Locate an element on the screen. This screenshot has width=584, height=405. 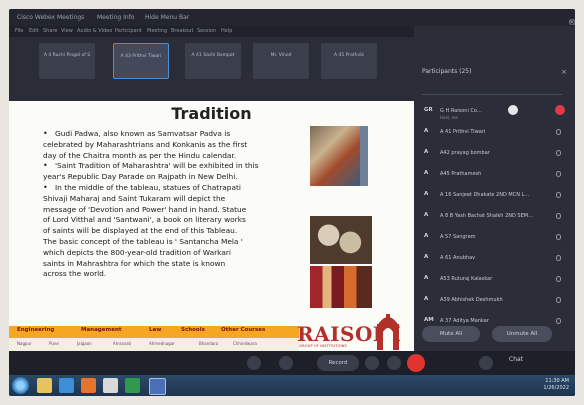
participant-name: A 61 Anubhav is located at coordinates (458, 258).